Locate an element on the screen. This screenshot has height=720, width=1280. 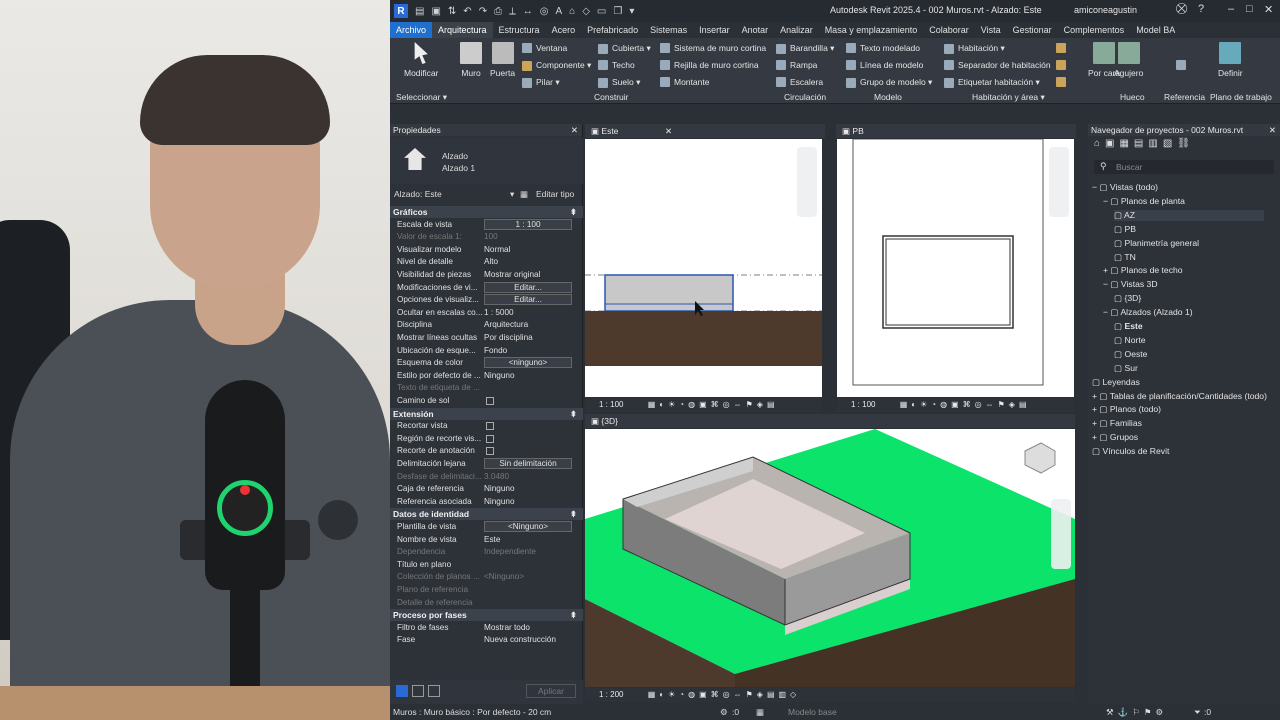
browser-item: − ▢ Vistas (todo) is located at coordinates (1125, 187).